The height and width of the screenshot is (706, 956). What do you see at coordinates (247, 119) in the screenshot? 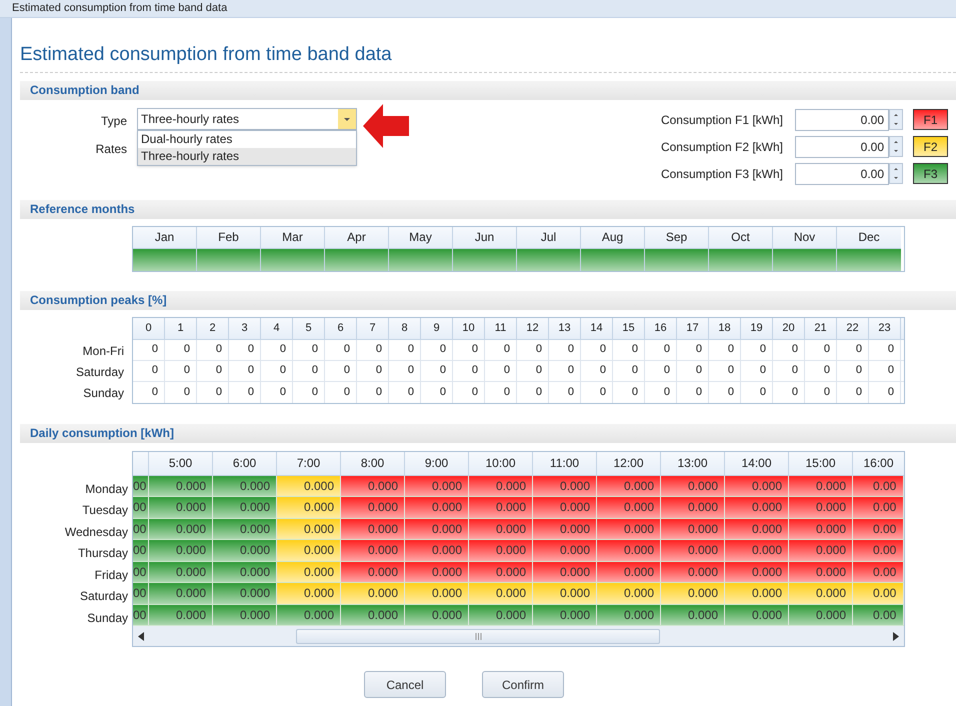
I see `type-dropdown: Three-hourly rates` at bounding box center [247, 119].